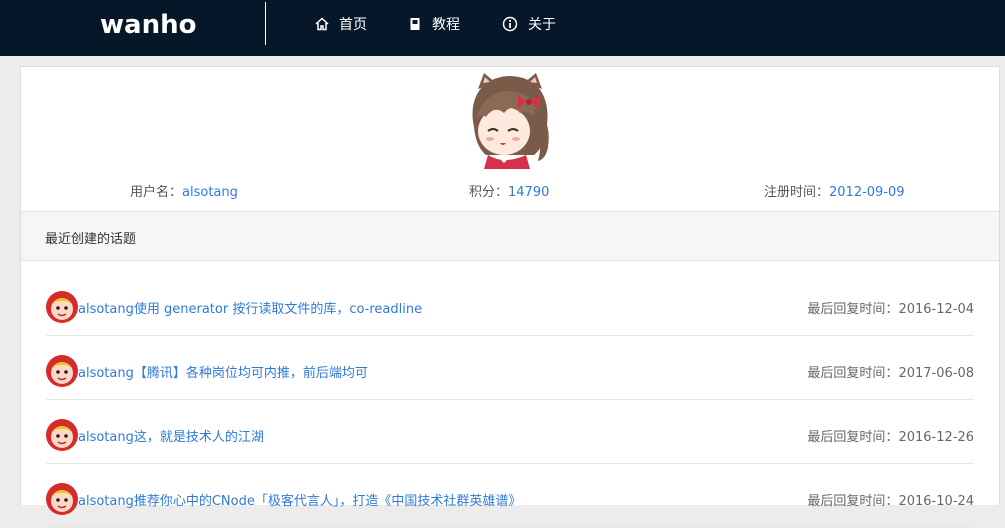 The image size is (1005, 528). Describe the element at coordinates (322, 24) in the screenshot. I see `home-icon` at that location.